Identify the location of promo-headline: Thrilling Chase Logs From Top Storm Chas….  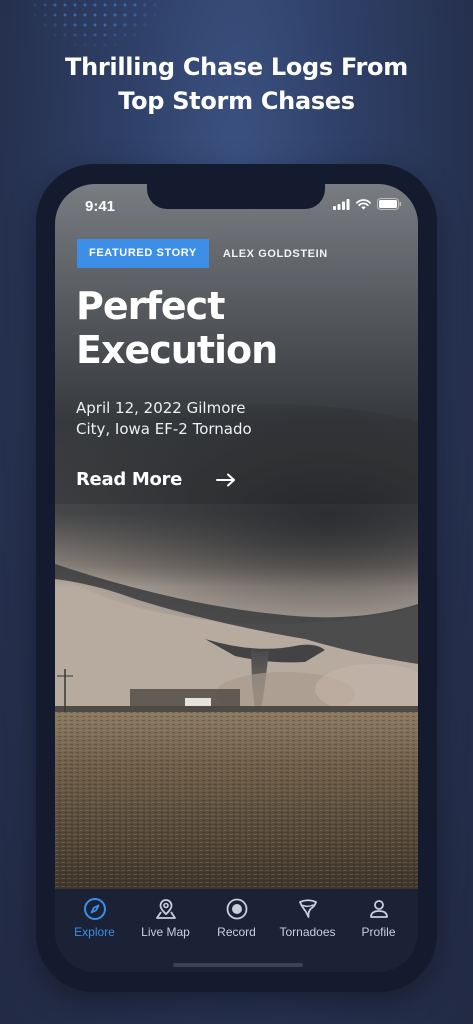
(236, 84).